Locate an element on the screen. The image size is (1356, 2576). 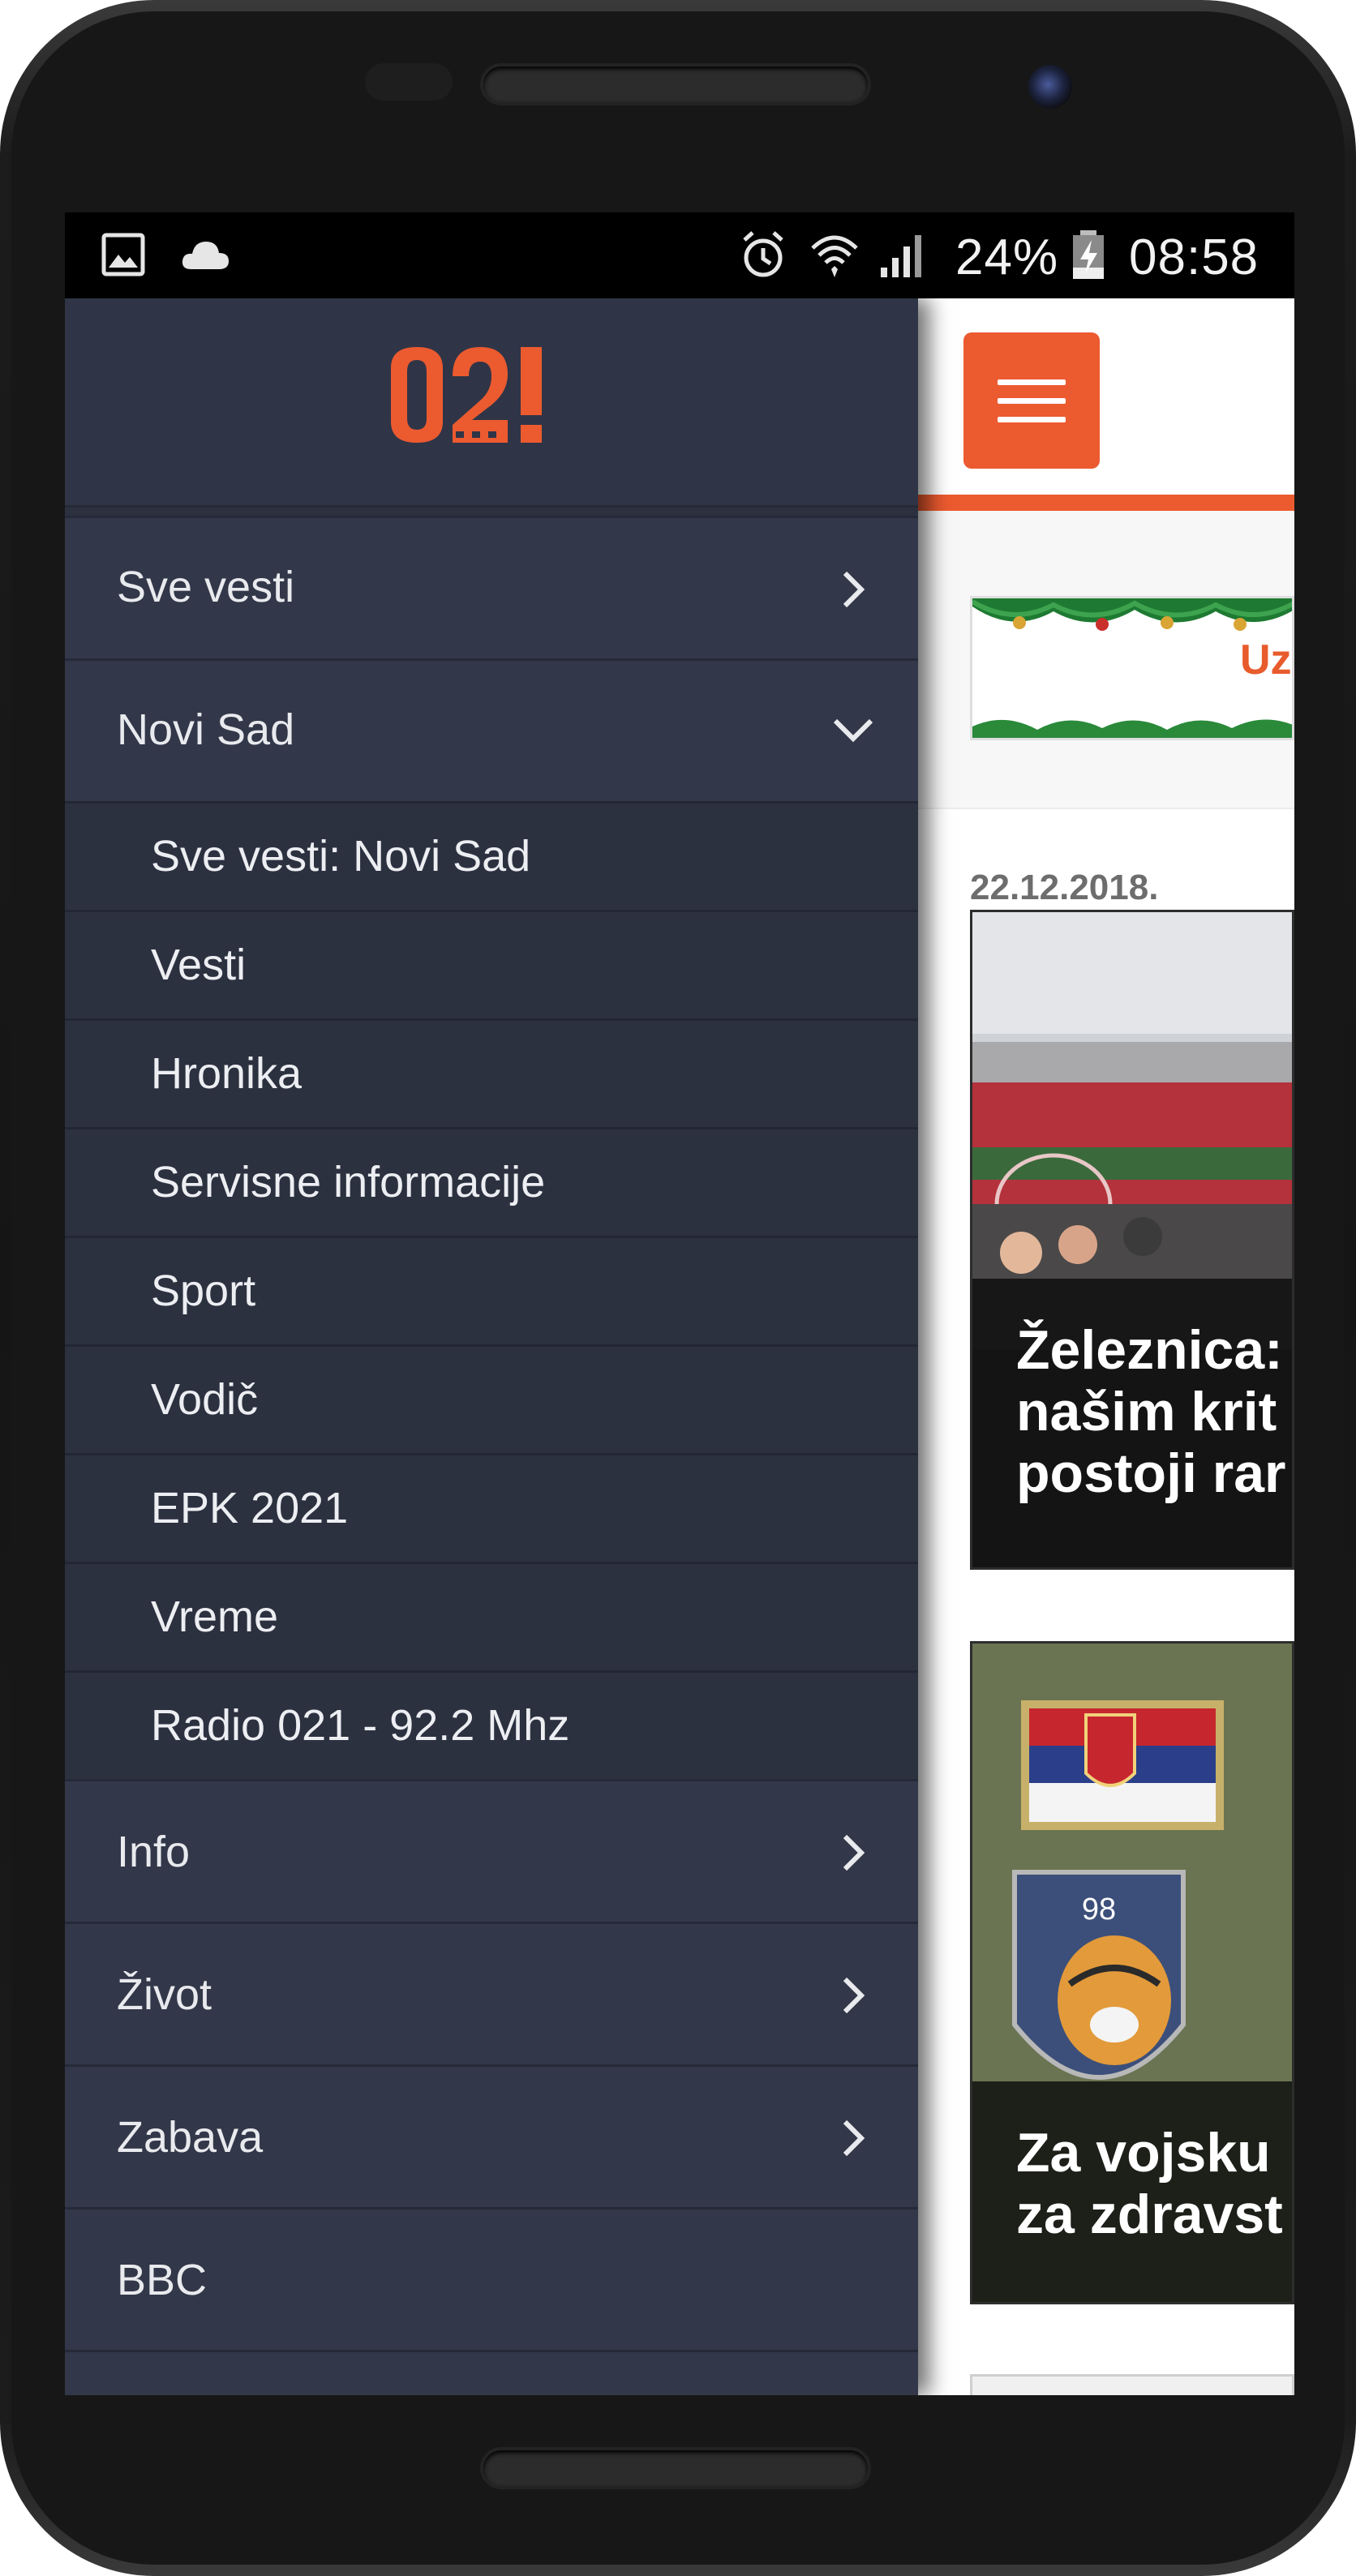
drawer-subitem: Hronika is located at coordinates (491, 1072).